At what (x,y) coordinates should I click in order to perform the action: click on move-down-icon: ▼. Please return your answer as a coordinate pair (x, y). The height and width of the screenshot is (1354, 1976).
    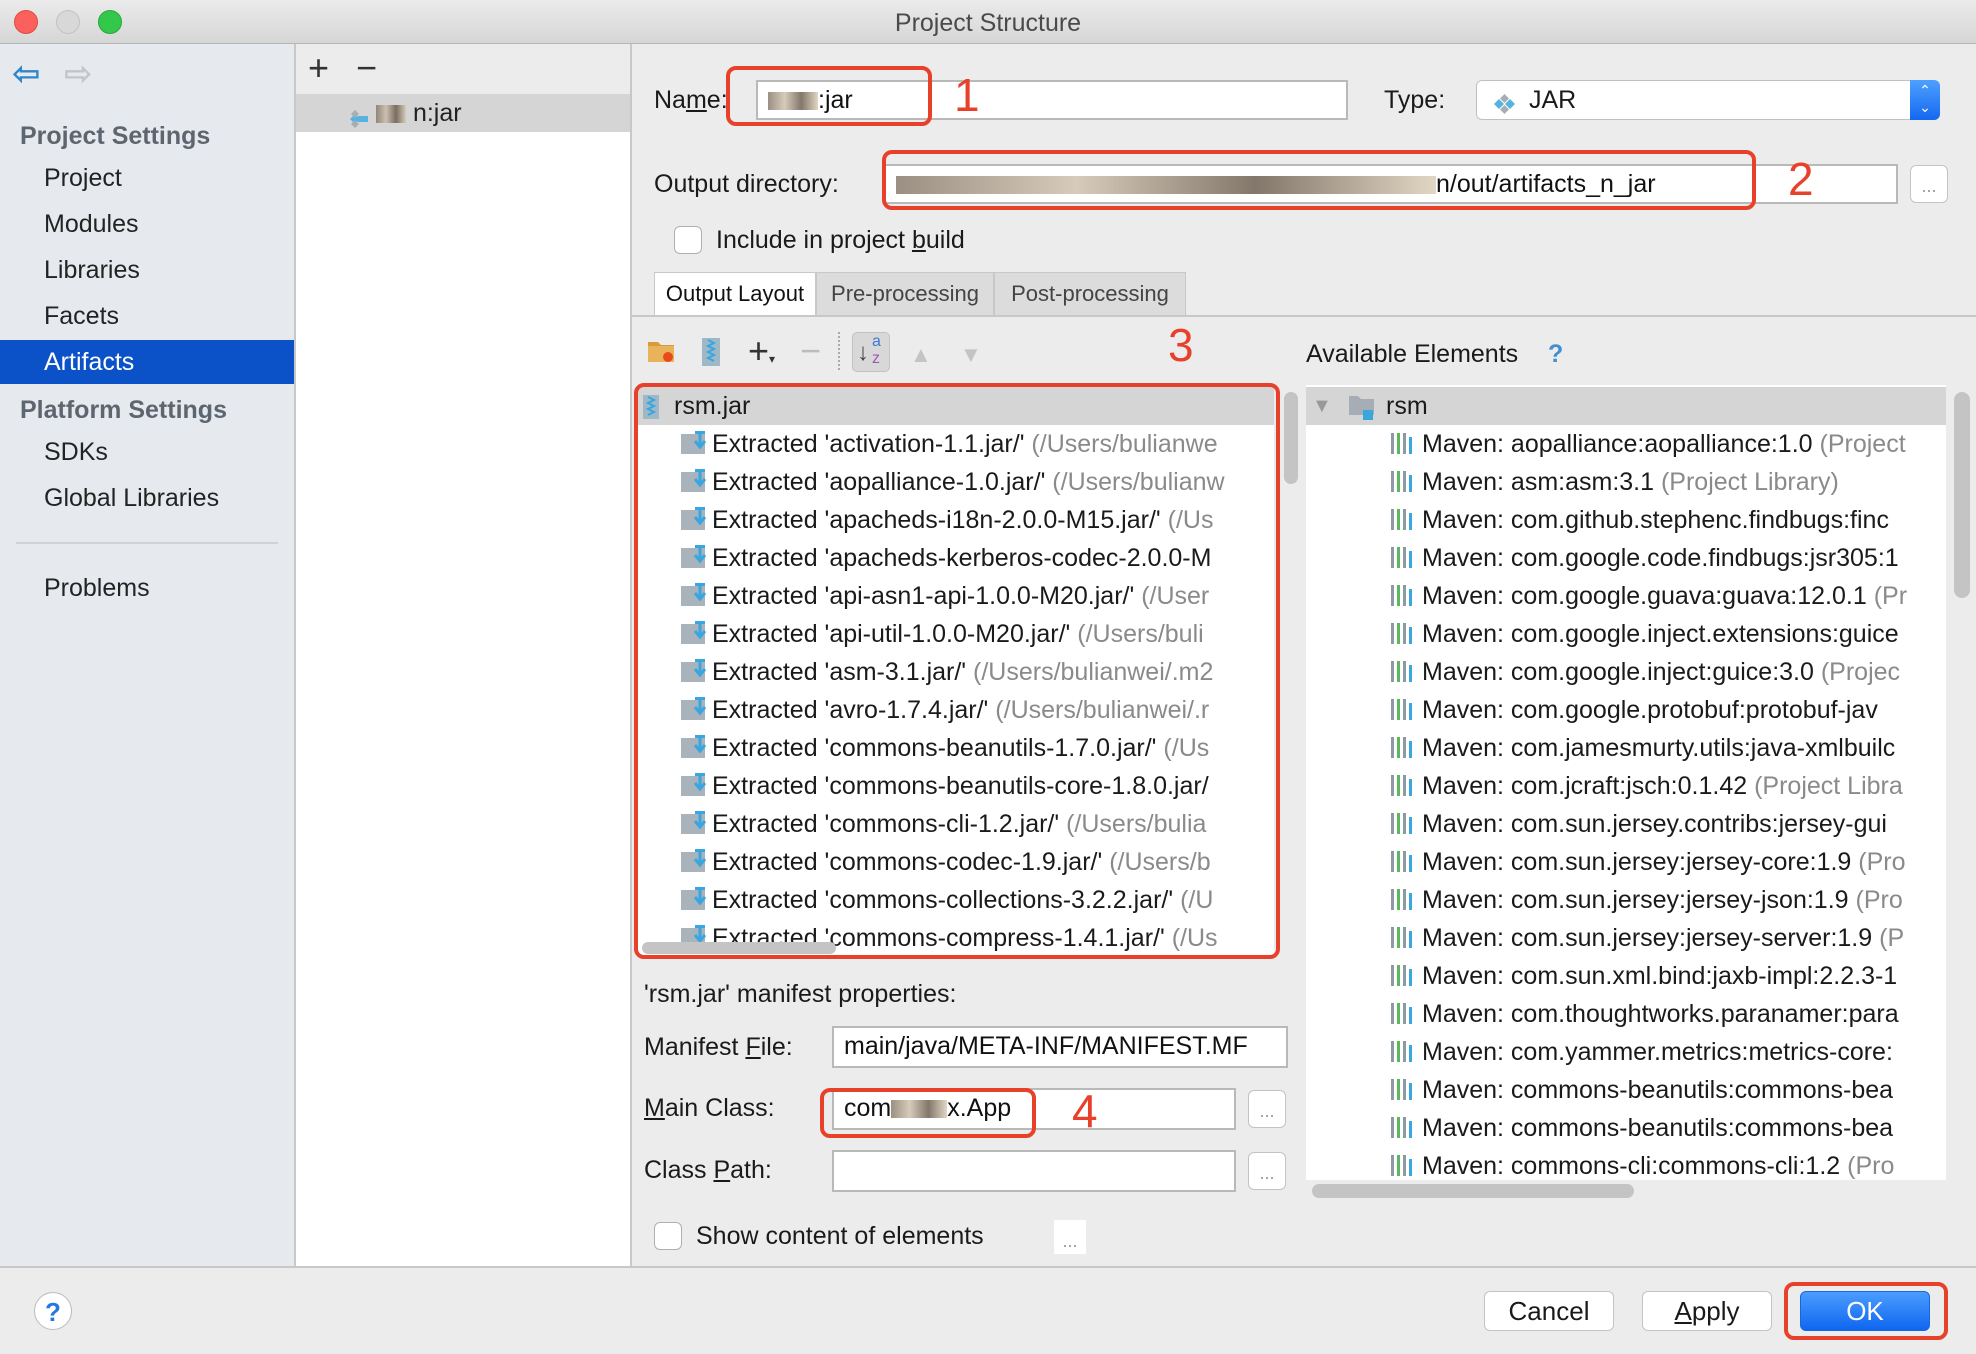
    Looking at the image, I should click on (971, 355).